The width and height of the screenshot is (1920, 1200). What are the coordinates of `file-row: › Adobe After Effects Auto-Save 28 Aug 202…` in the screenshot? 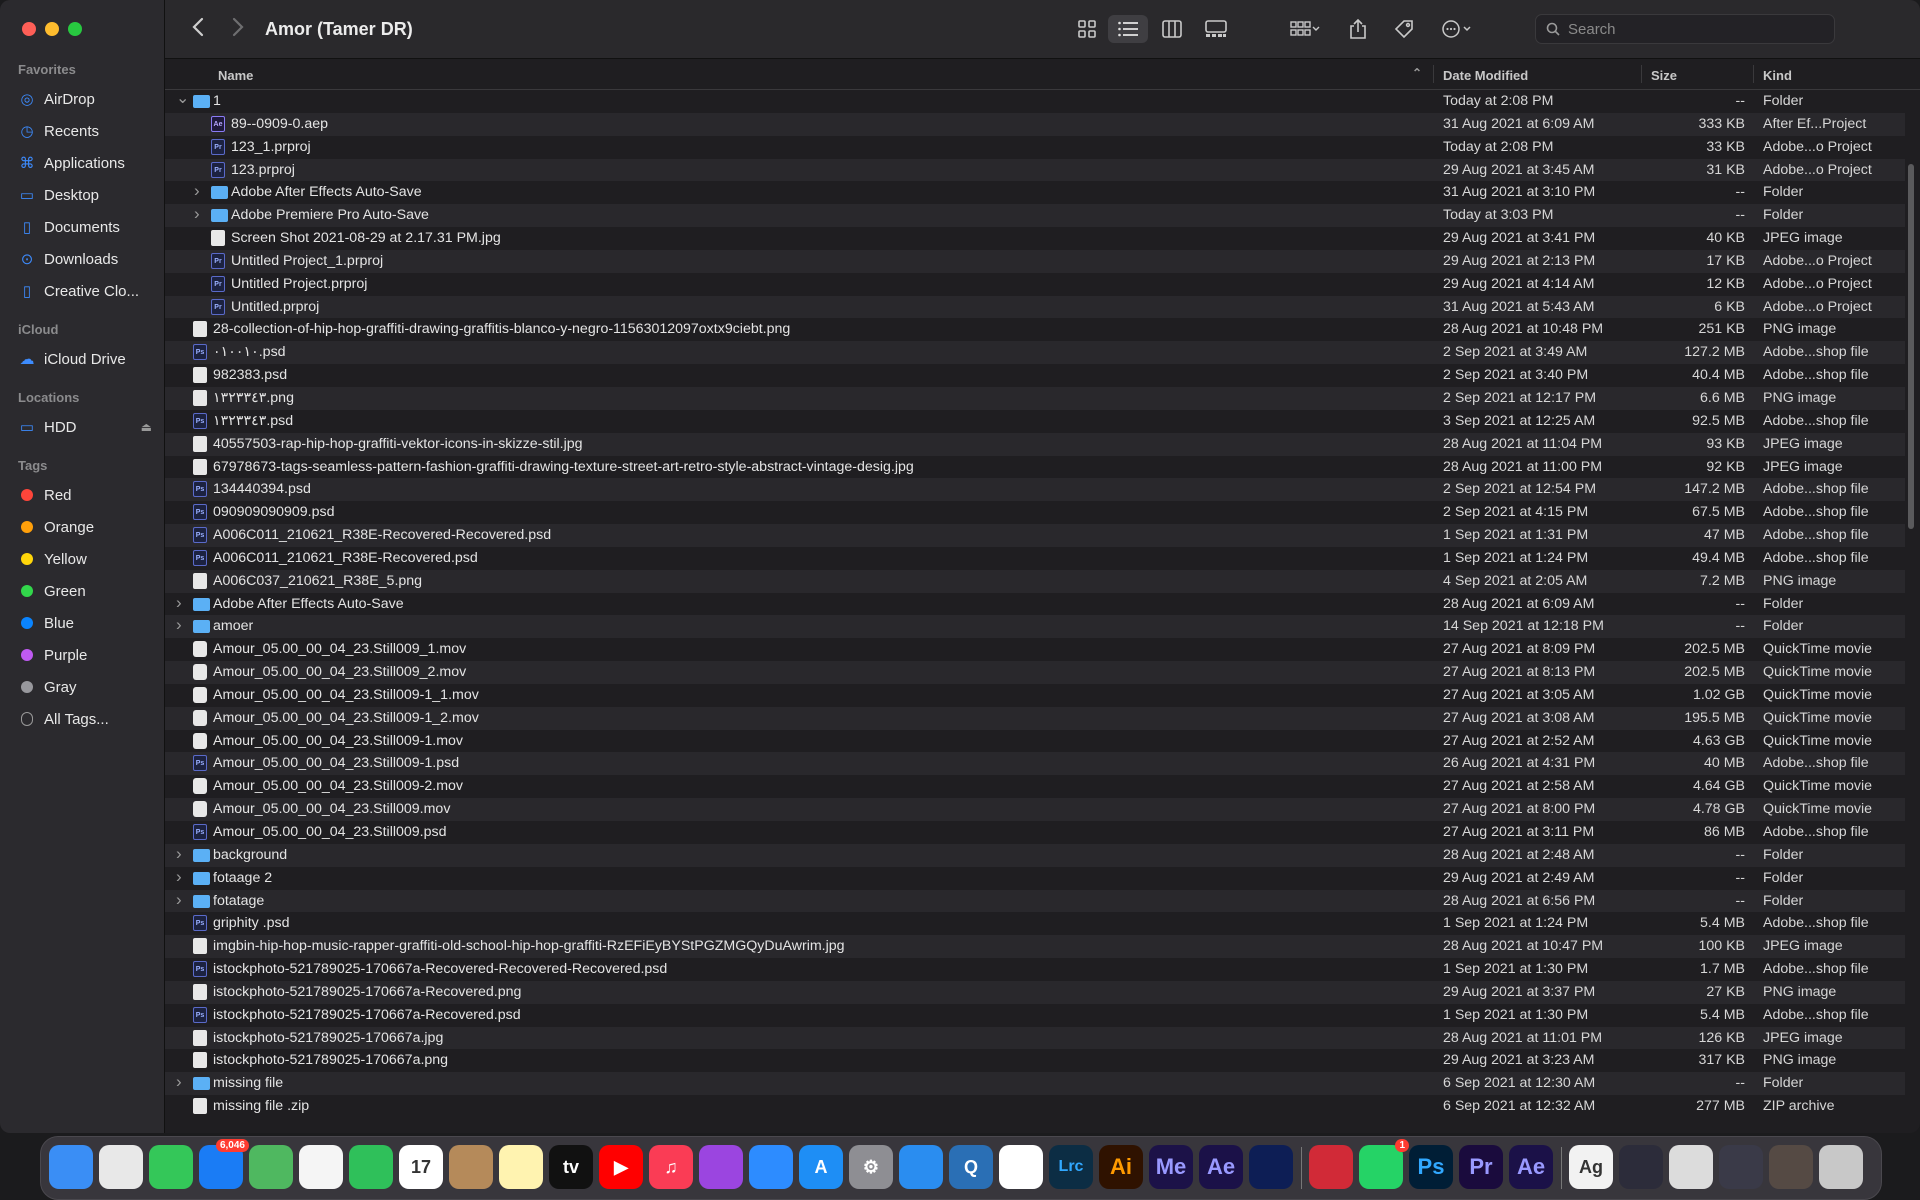 It's located at (1035, 604).